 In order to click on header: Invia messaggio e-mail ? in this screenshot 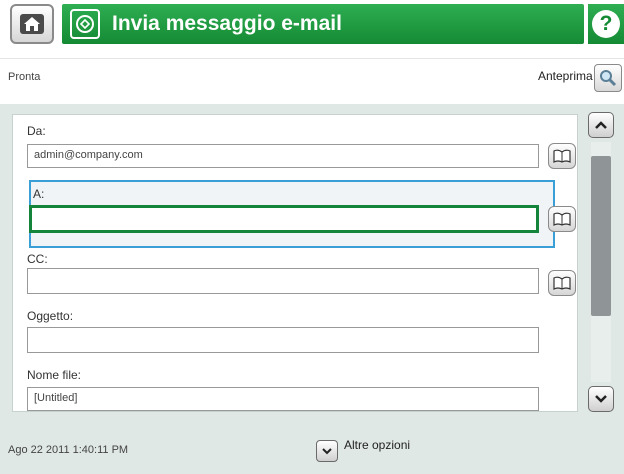, I will do `click(312, 25)`.